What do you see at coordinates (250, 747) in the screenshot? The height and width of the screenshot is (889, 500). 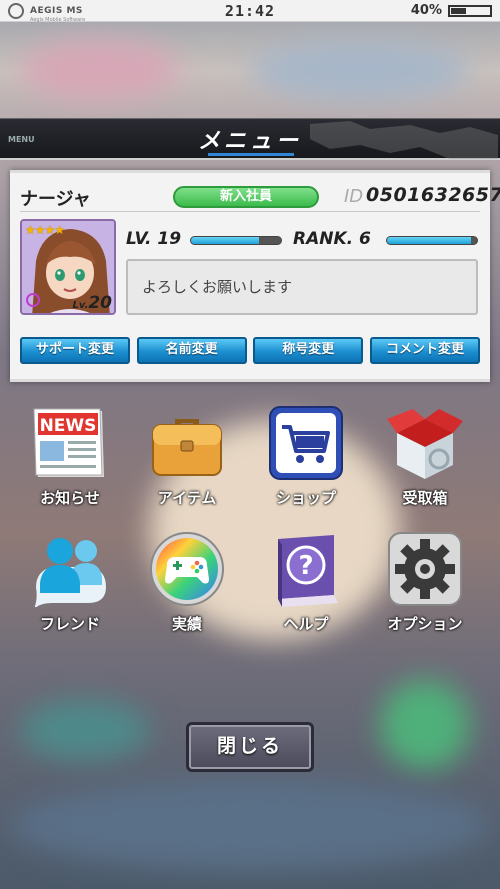 I see `close-button: 閉じる` at bounding box center [250, 747].